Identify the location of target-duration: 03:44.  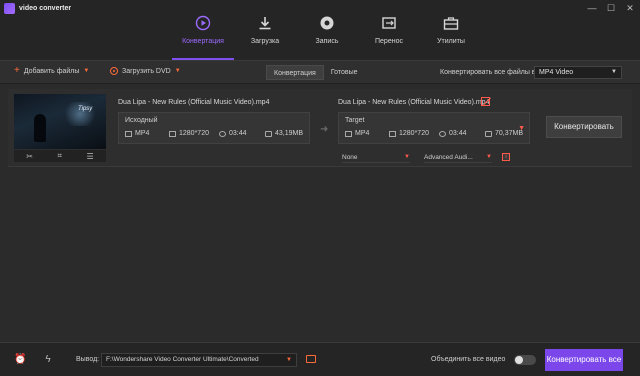
(453, 133).